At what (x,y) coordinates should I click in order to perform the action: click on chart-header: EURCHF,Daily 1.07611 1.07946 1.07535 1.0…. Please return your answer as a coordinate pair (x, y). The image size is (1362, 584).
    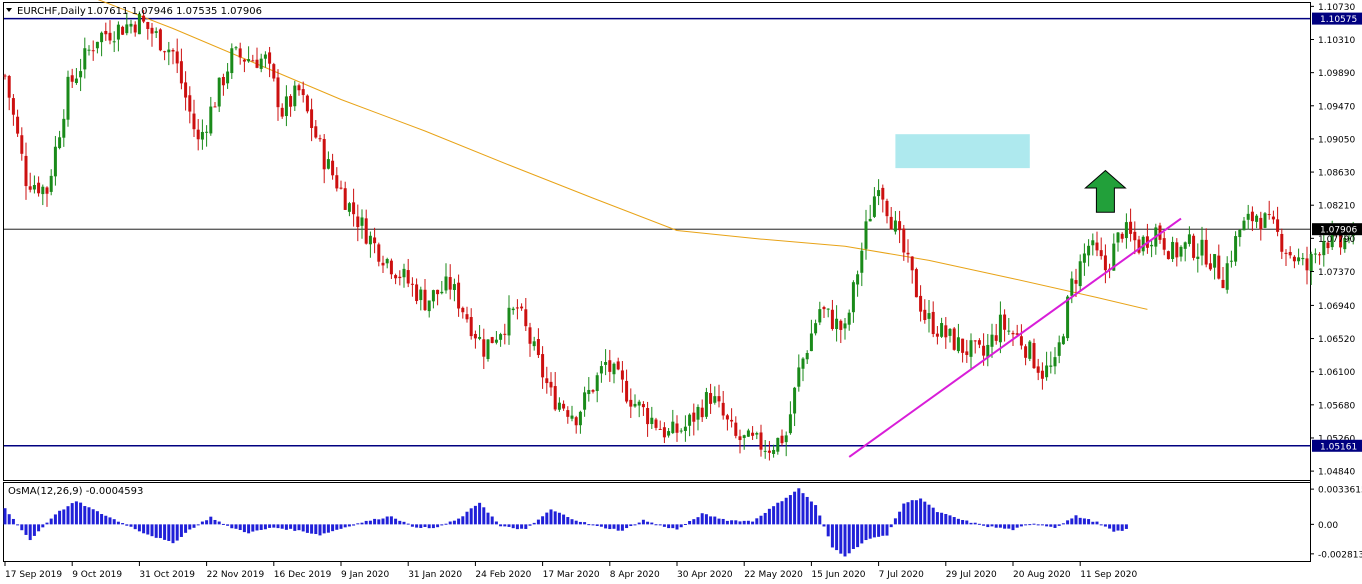
    Looking at the image, I should click on (134, 11).